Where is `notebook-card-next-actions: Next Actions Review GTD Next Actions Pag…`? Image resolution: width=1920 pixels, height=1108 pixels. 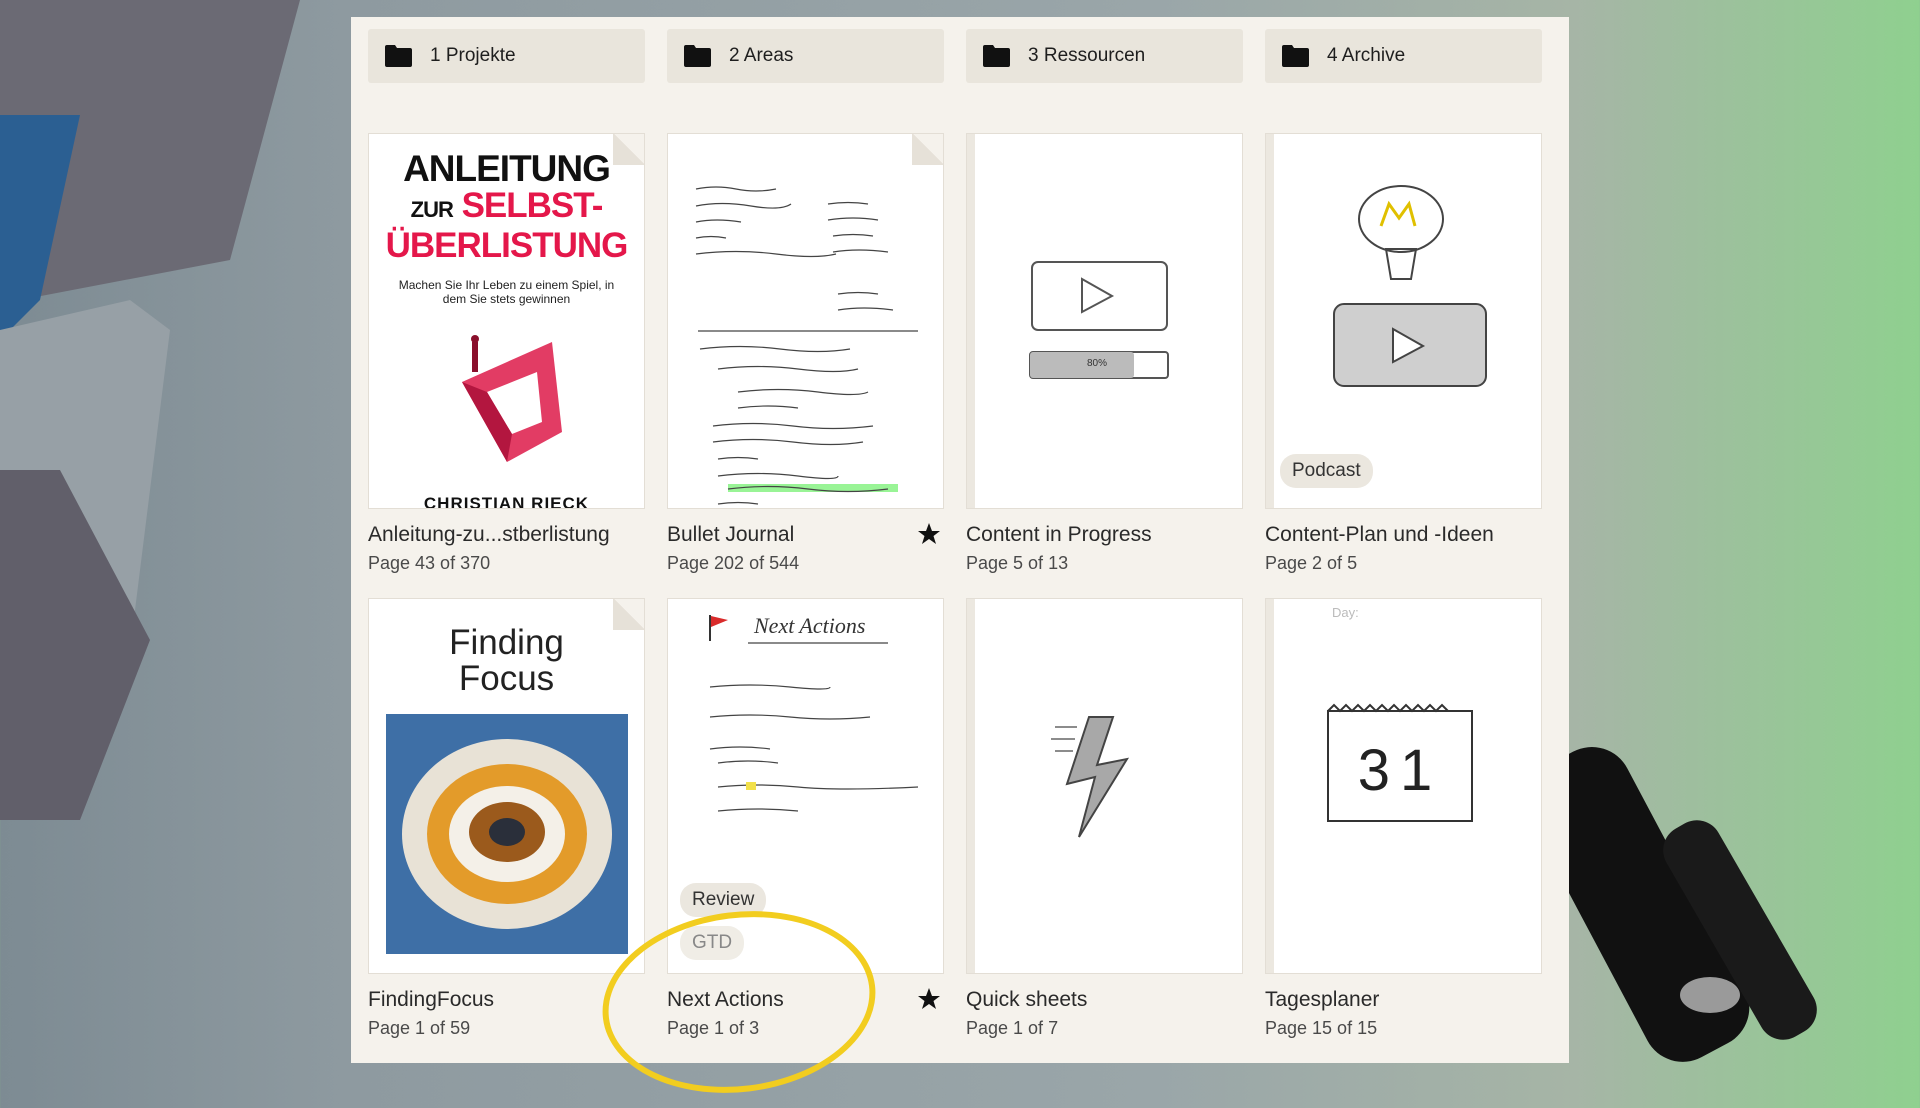 notebook-card-next-actions: Next Actions Review GTD Next Actions Pag… is located at coordinates (805, 830).